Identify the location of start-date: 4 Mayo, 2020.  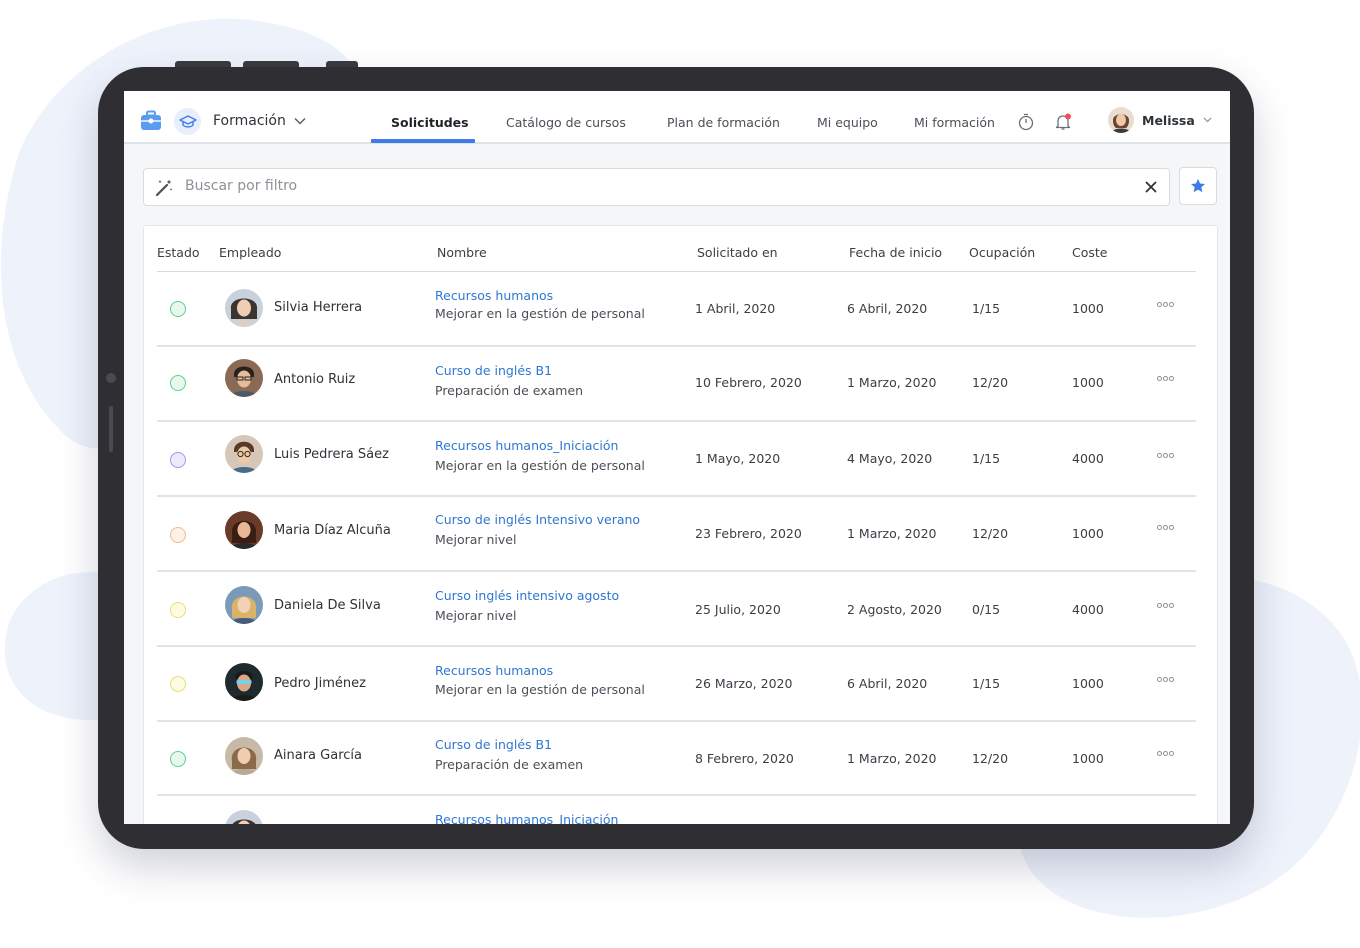
(890, 458).